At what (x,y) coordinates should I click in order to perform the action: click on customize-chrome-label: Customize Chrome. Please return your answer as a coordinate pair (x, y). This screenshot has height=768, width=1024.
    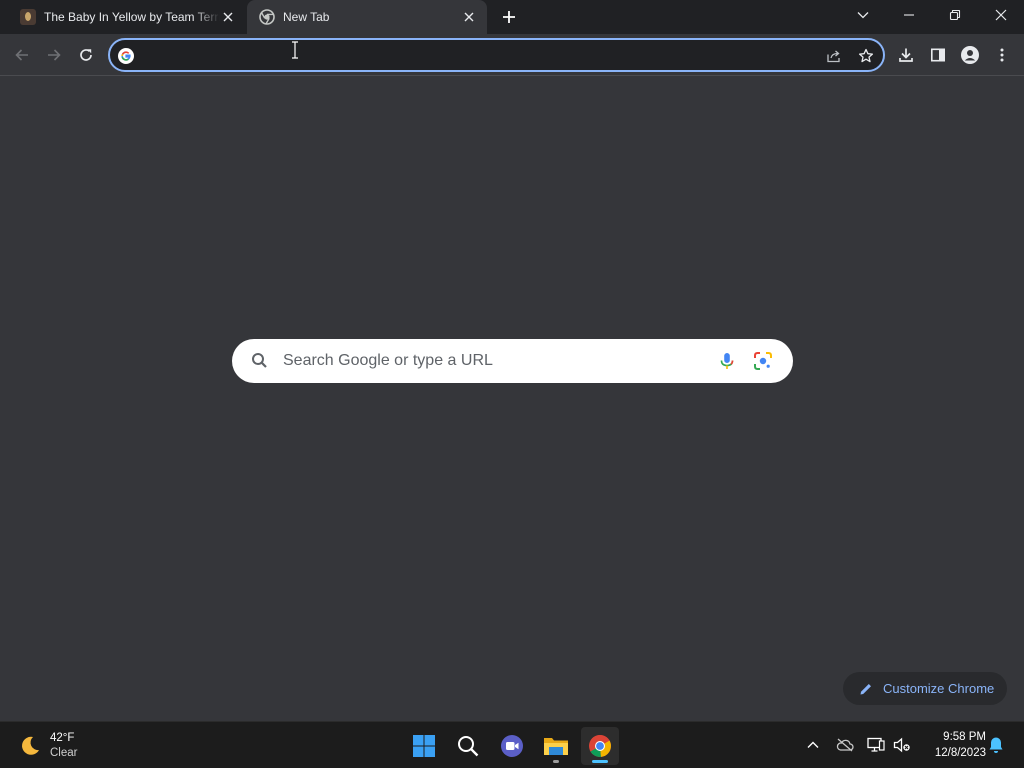
    Looking at the image, I should click on (939, 688).